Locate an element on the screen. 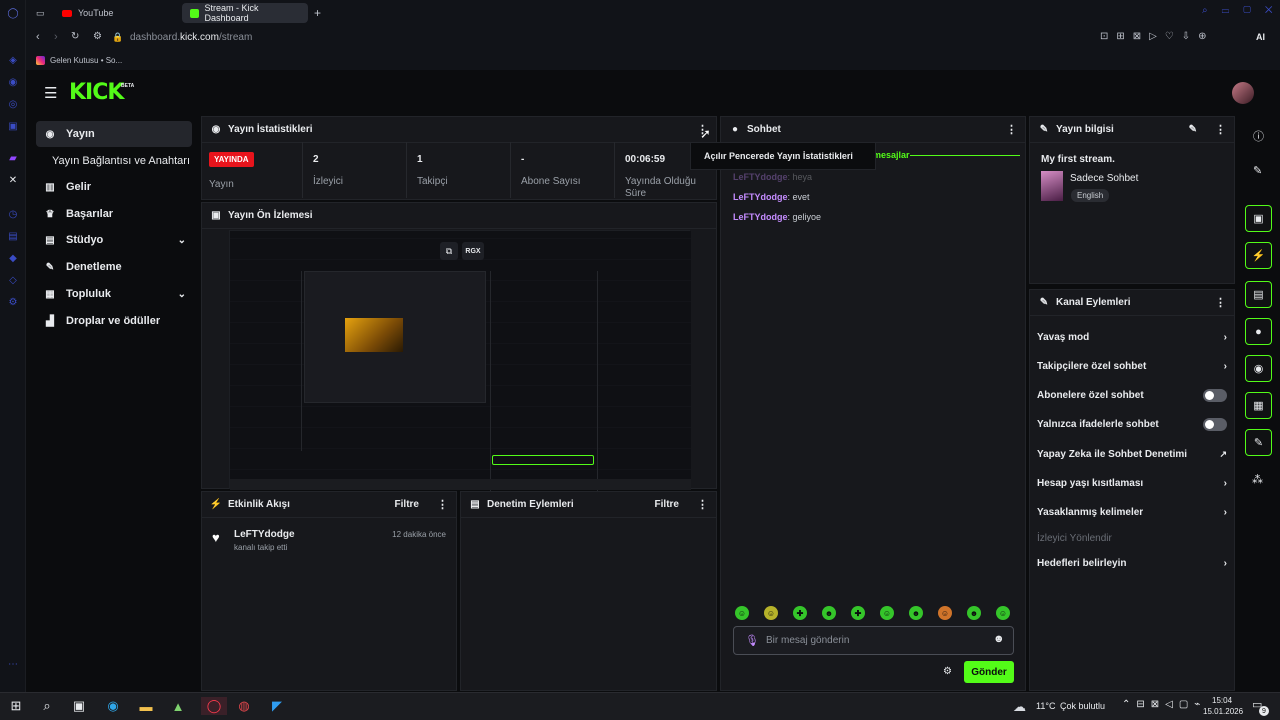 Image resolution: width=1280 pixels, height=720 pixels. sidebar-extensions-icon: ◆ is located at coordinates (13, 258).